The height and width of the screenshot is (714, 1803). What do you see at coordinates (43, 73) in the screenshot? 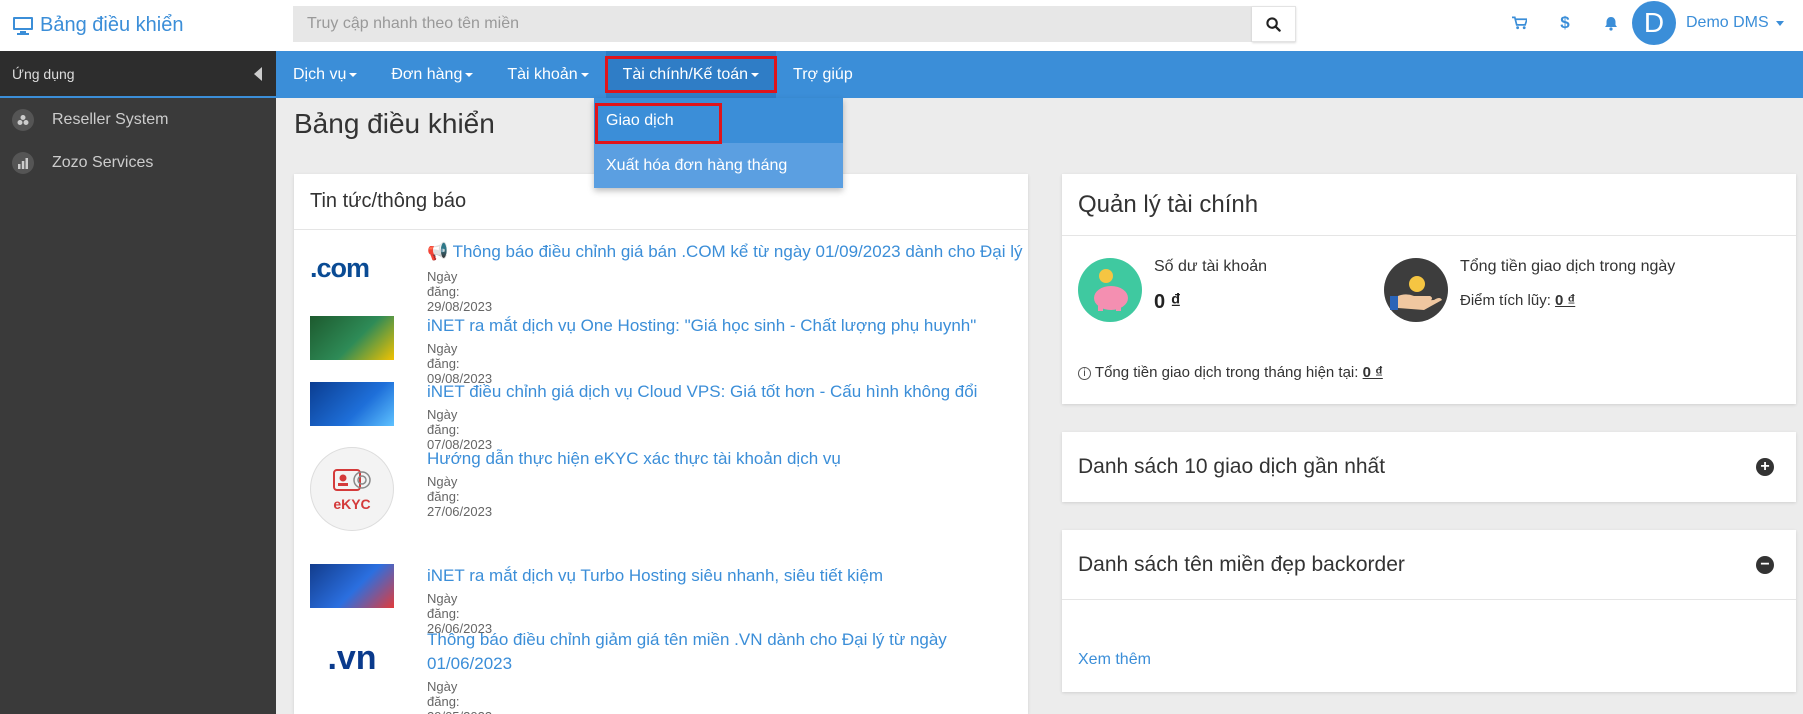
I see `sidebar-header-label: Ứng dụng` at bounding box center [43, 73].